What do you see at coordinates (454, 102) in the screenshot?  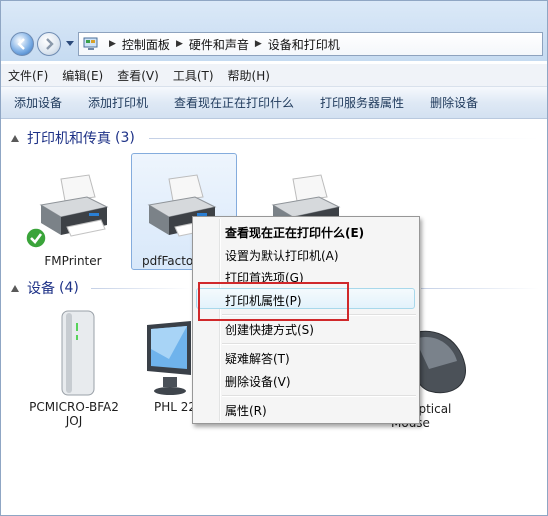 I see `remove-device-button: 删除设备` at bounding box center [454, 102].